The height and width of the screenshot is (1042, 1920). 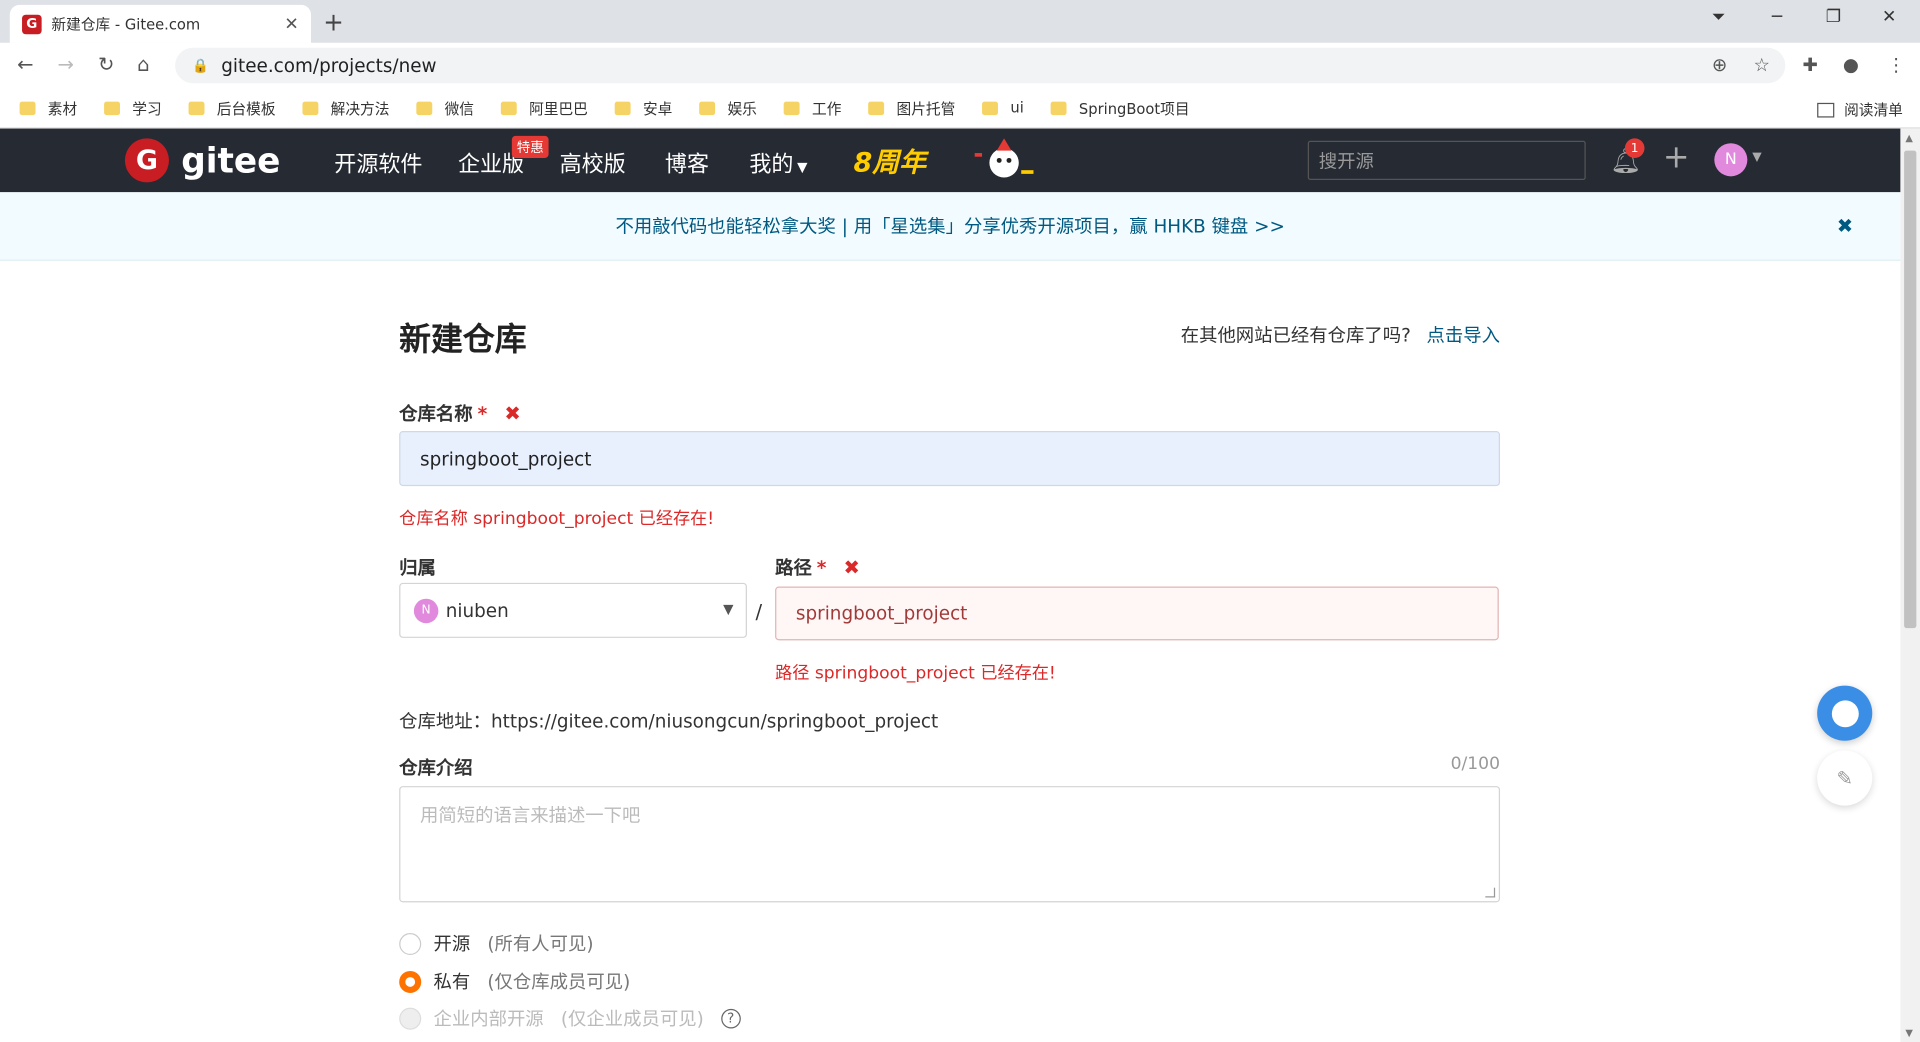 What do you see at coordinates (231, 160) in the screenshot?
I see `gitee-logo-text: gitee` at bounding box center [231, 160].